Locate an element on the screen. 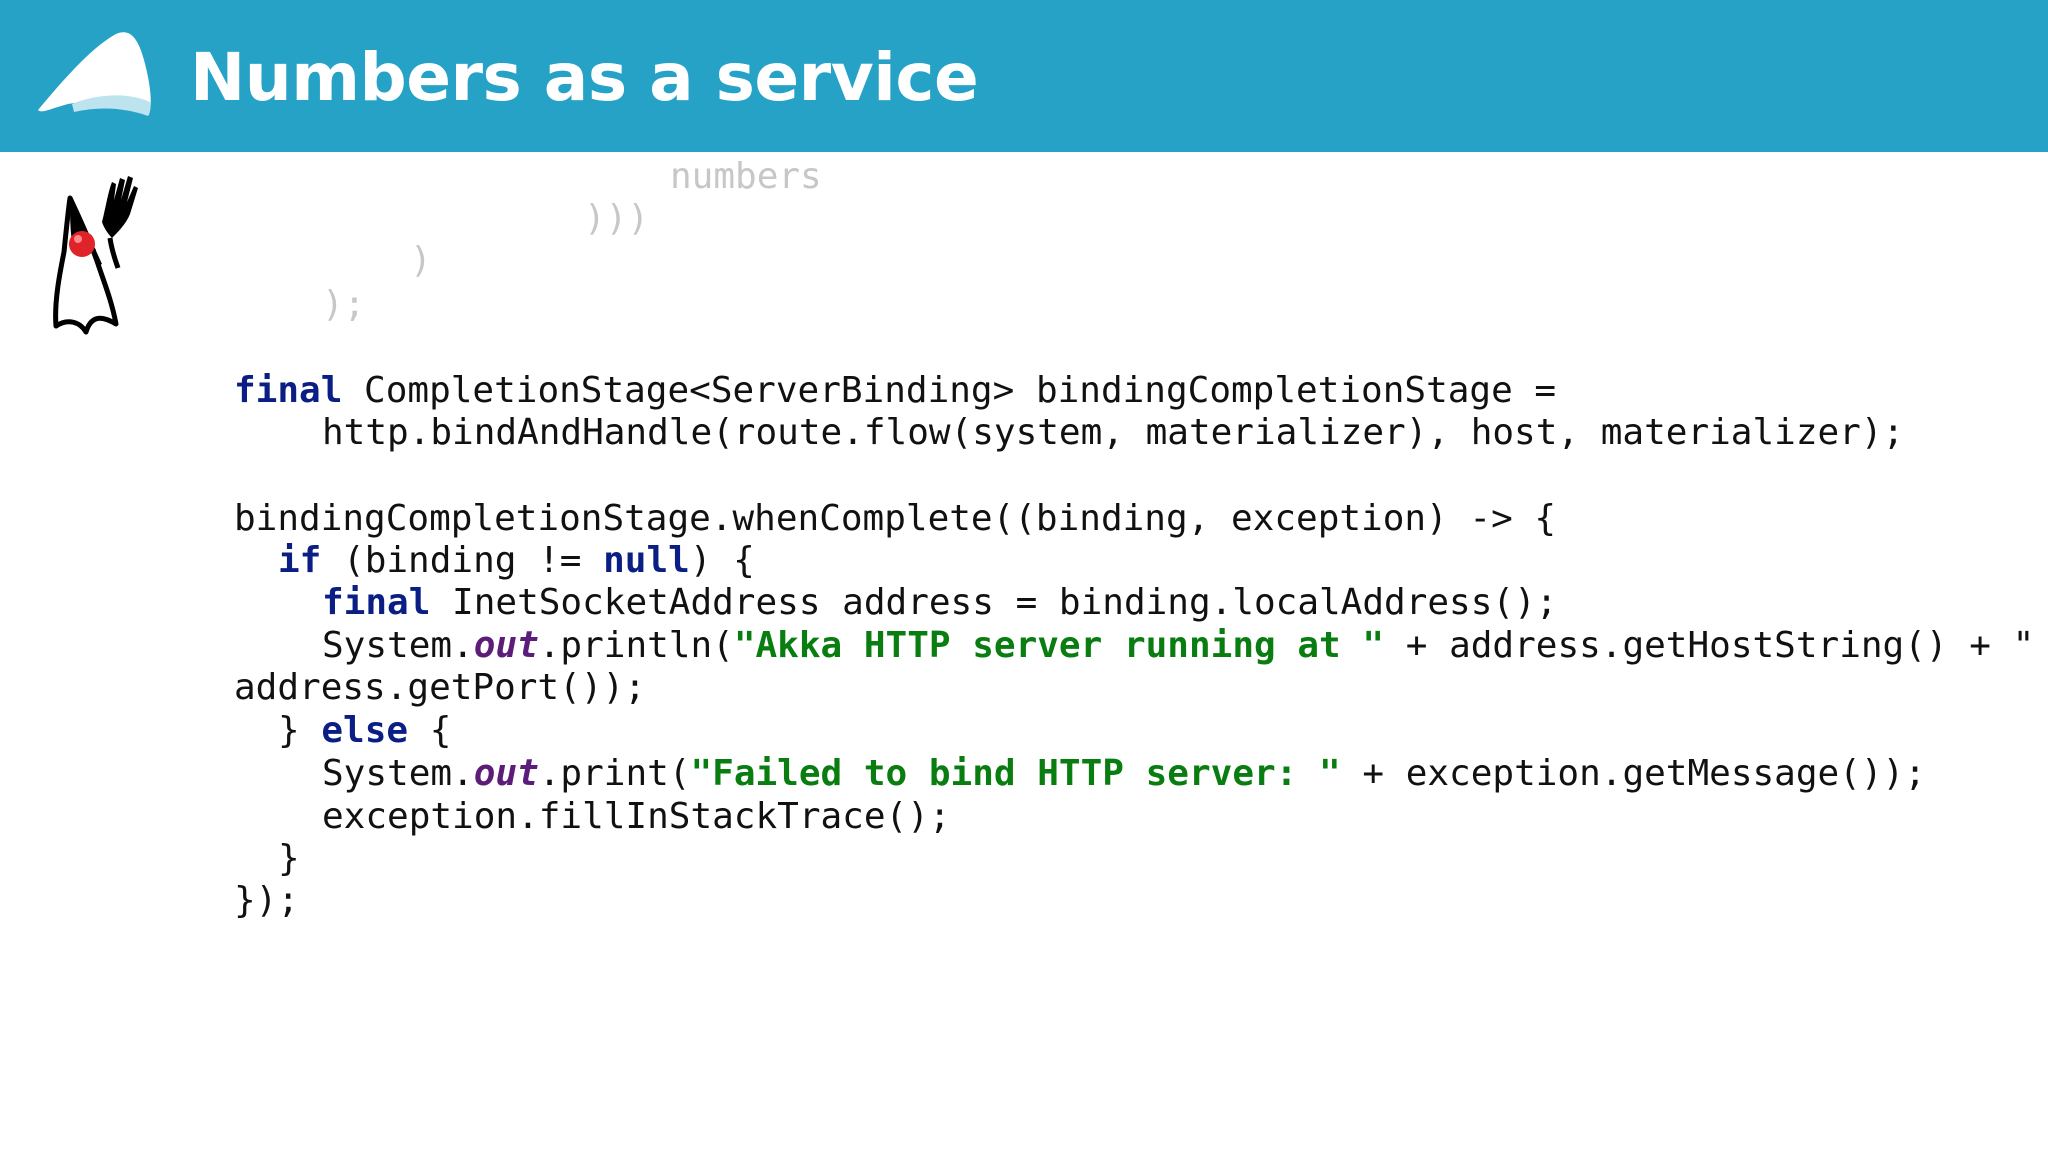 The width and height of the screenshot is (2048, 1152). code-text: + exception.getMessage()); is located at coordinates (1633, 773).